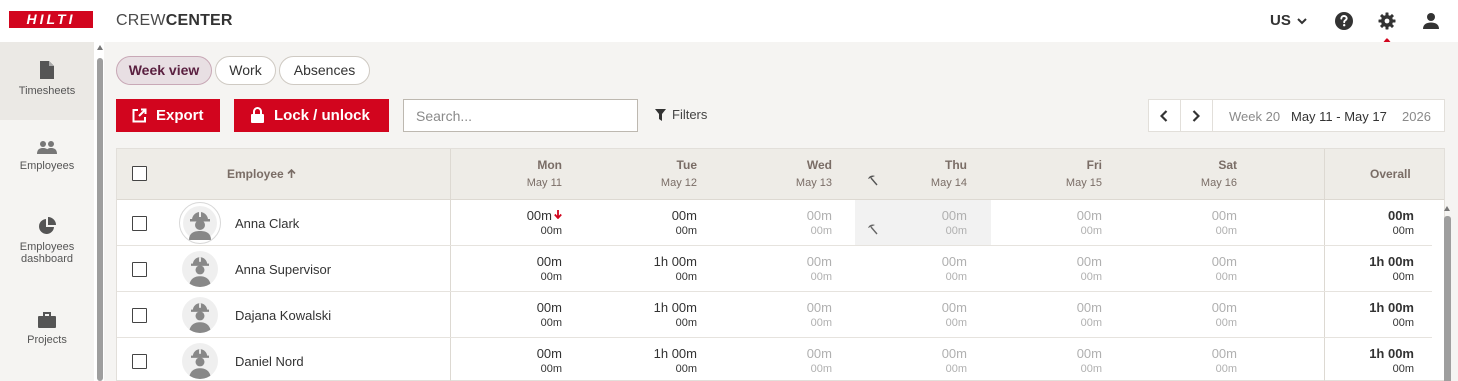 This screenshot has height=381, width=1458. Describe the element at coordinates (200, 223) in the screenshot. I see `avatar` at that location.